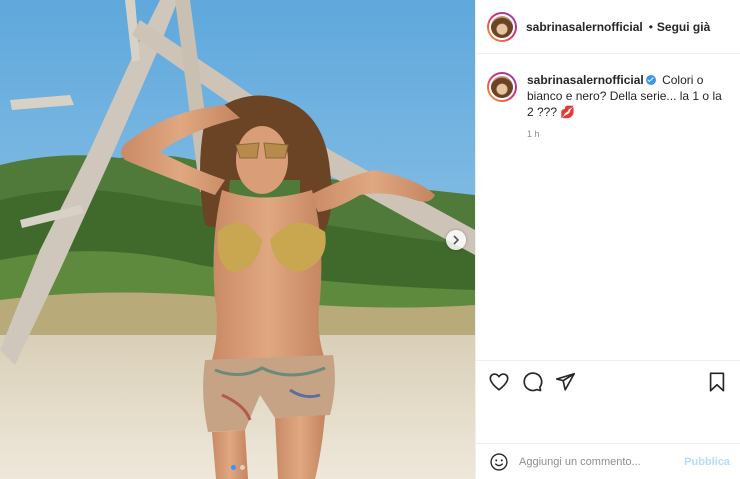 The height and width of the screenshot is (479, 740). Describe the element at coordinates (502, 87) in the screenshot. I see `caption-avatar` at that location.